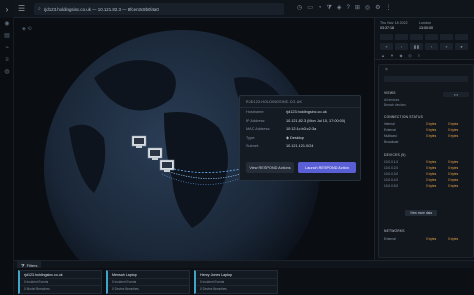  Describe the element at coordinates (390, 130) in the screenshot. I see `row-label: External` at that location.